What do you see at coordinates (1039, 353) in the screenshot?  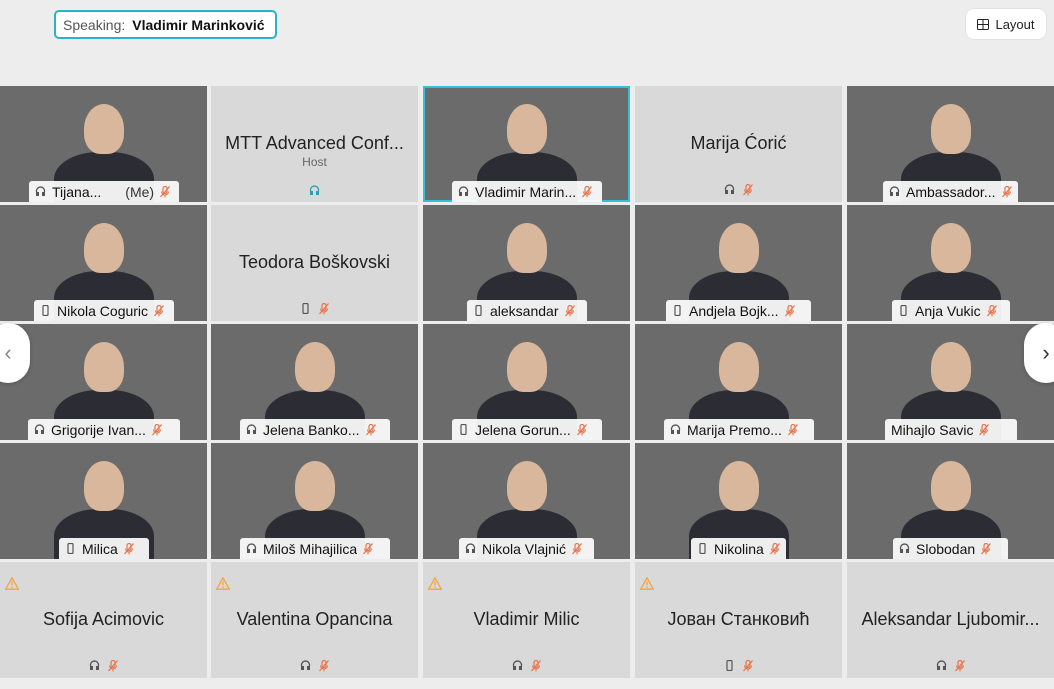 I see `next-page-button: ›` at bounding box center [1039, 353].